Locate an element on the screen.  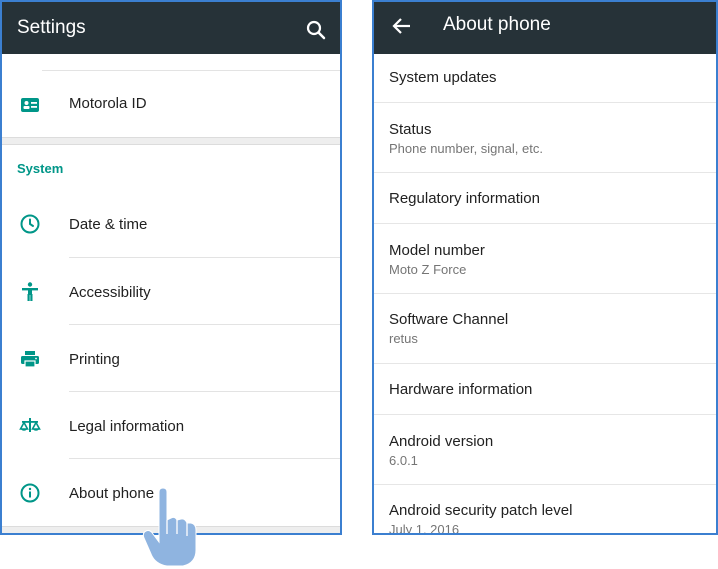
settings-item-legal-information: Legal information is located at coordinates (171, 425).